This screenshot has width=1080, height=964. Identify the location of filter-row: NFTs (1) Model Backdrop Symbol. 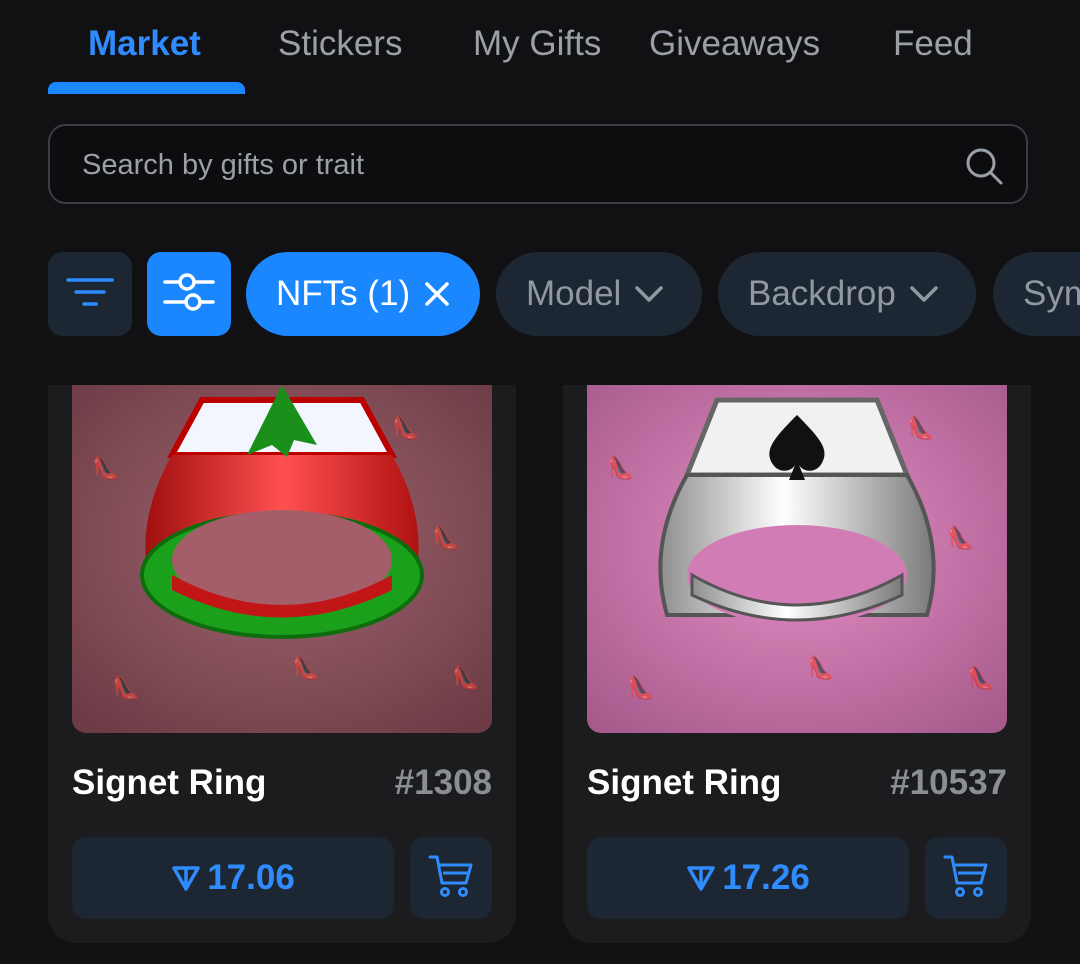
(540, 295).